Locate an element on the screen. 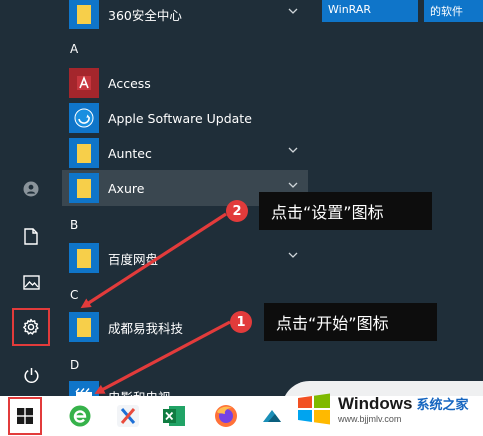 This screenshot has height=436, width=483. group-header-c: C is located at coordinates (74, 295).